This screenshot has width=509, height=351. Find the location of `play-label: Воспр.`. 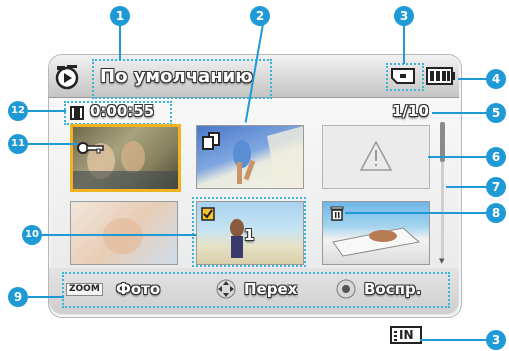

play-label: Воспр. is located at coordinates (392, 289).